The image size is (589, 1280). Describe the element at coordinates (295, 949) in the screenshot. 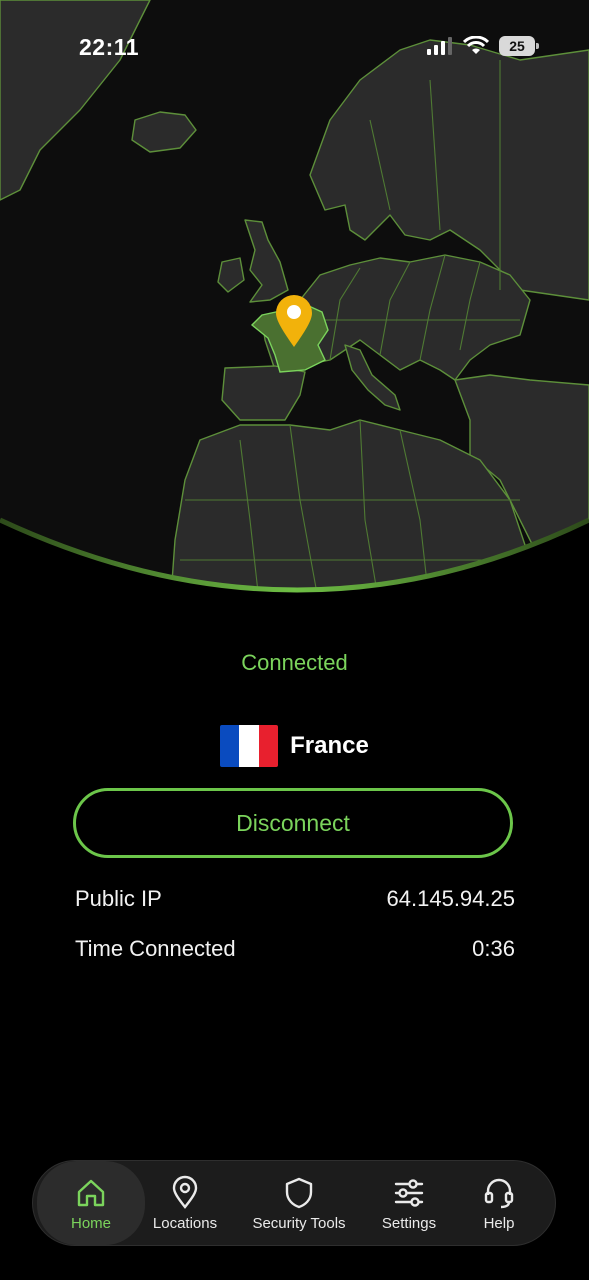

I see `time-connected-row: Time Connected 0:36` at that location.